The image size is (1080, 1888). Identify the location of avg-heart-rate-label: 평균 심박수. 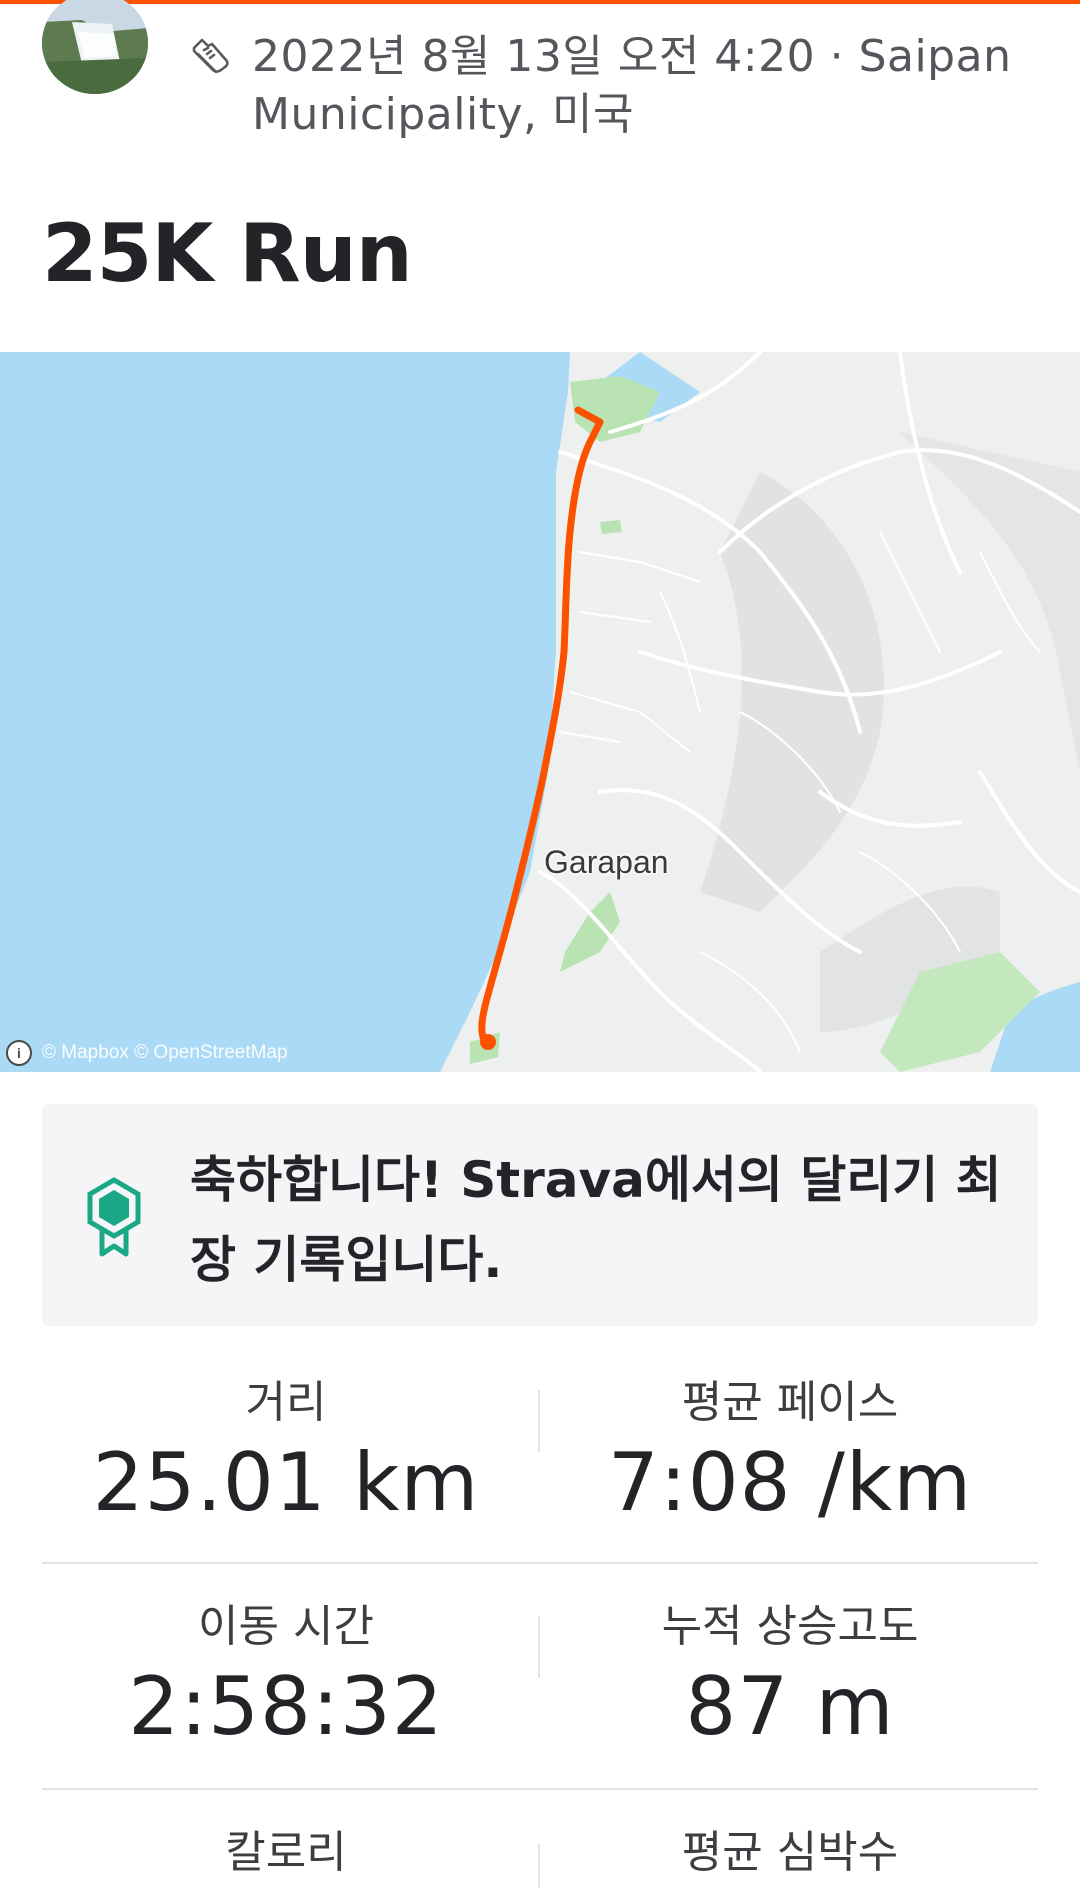
(790, 1852).